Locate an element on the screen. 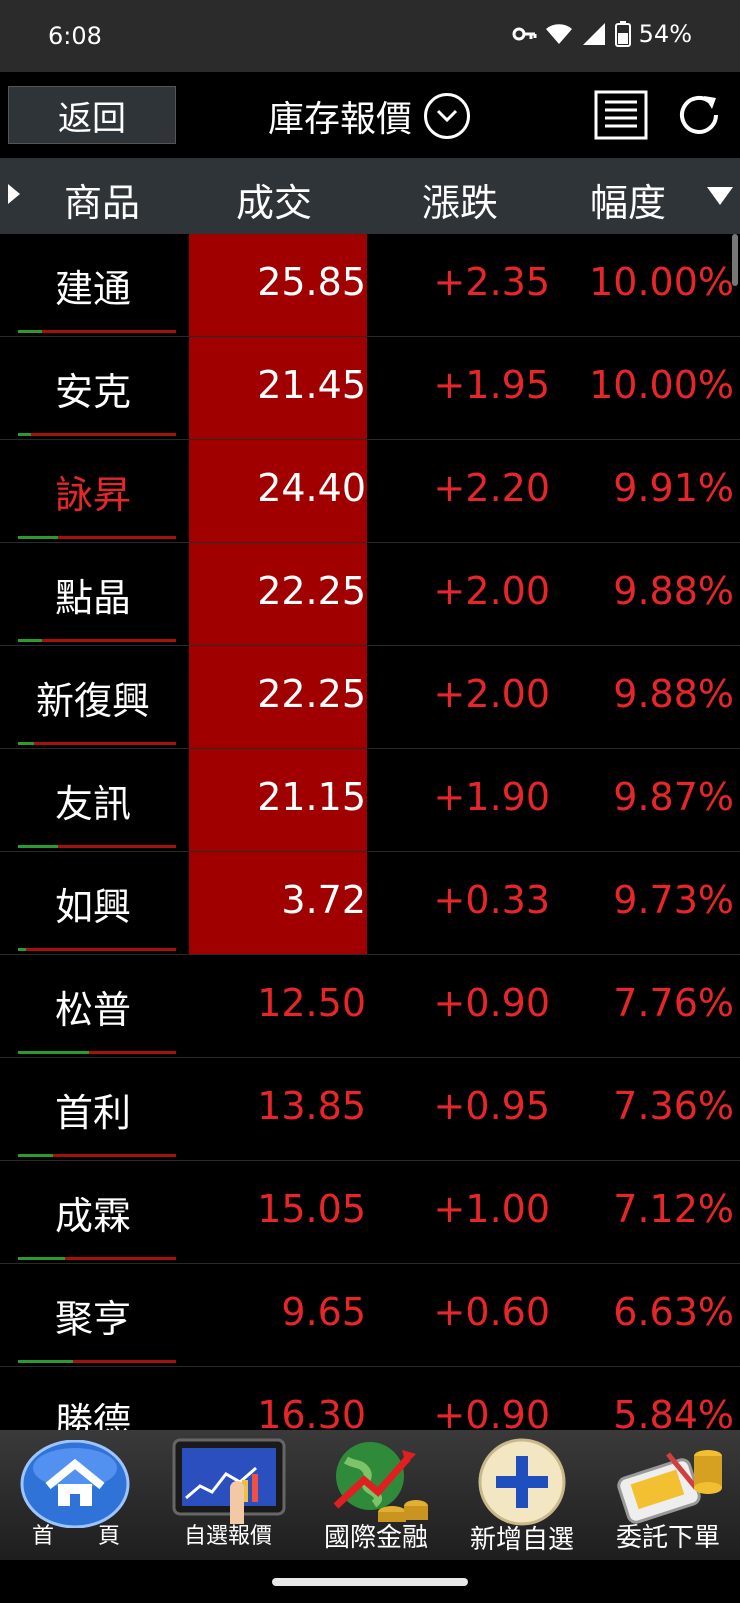 The image size is (740, 1603). table-row: 首利 13.85 +0.95 7.36% is located at coordinates (370, 1109).